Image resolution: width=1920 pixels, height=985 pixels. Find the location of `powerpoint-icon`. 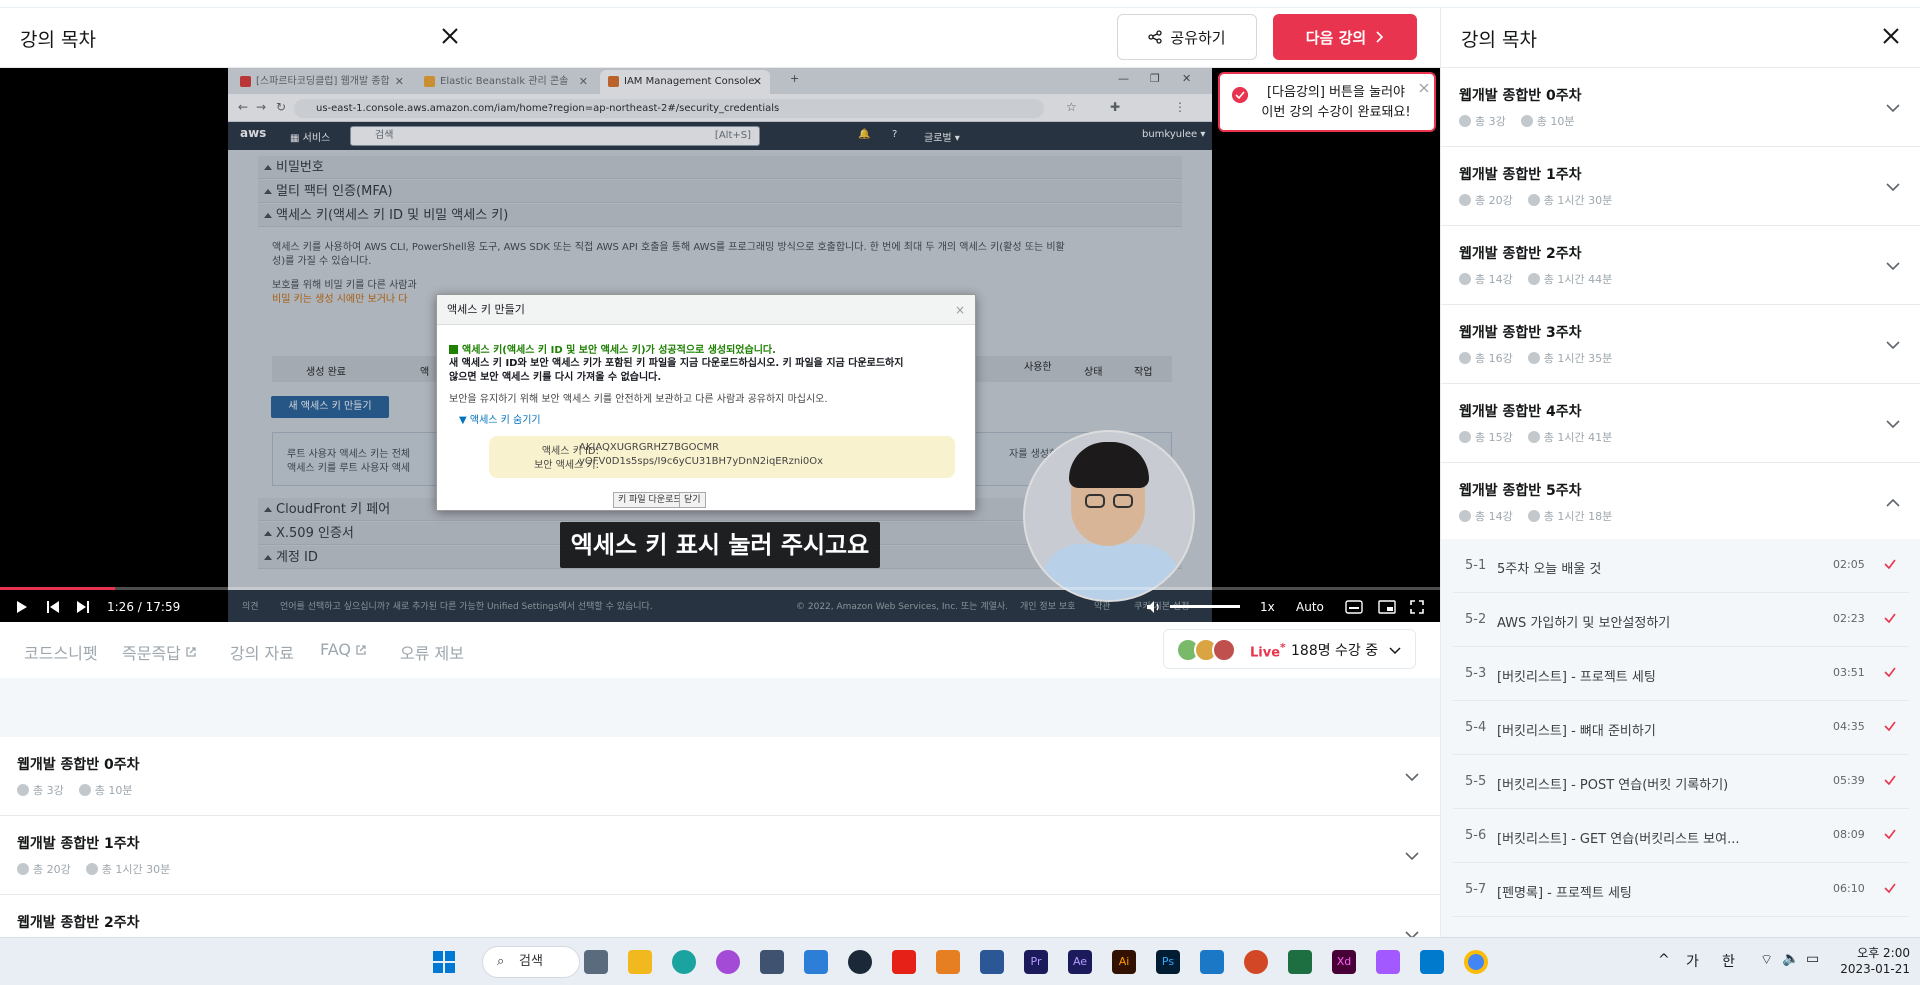

powerpoint-icon is located at coordinates (1256, 962).